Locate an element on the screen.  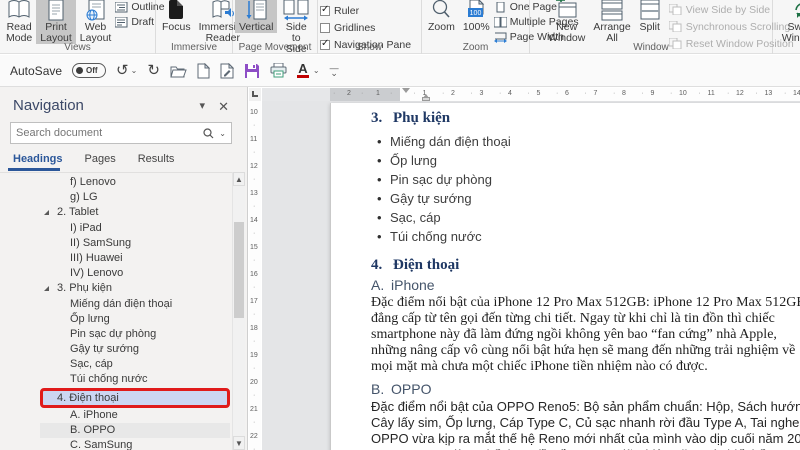
pane-options-chevron-icon: ▾ is located at coordinates (202, 105).